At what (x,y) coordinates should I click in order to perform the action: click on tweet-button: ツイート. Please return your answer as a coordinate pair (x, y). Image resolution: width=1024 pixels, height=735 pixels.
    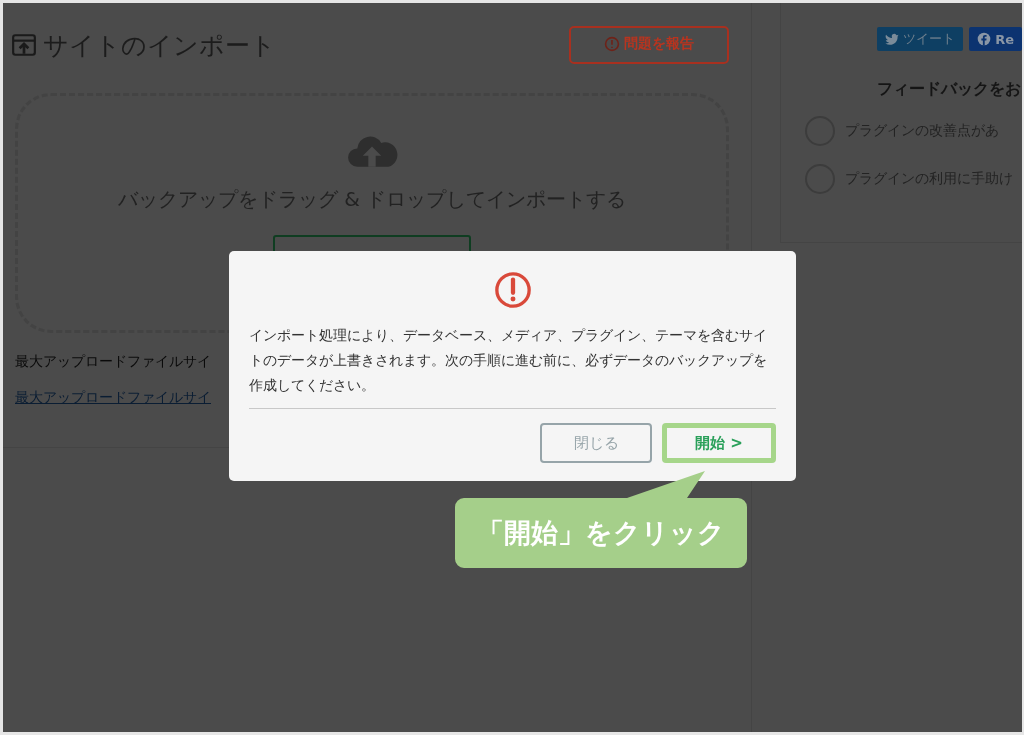
    Looking at the image, I should click on (920, 39).